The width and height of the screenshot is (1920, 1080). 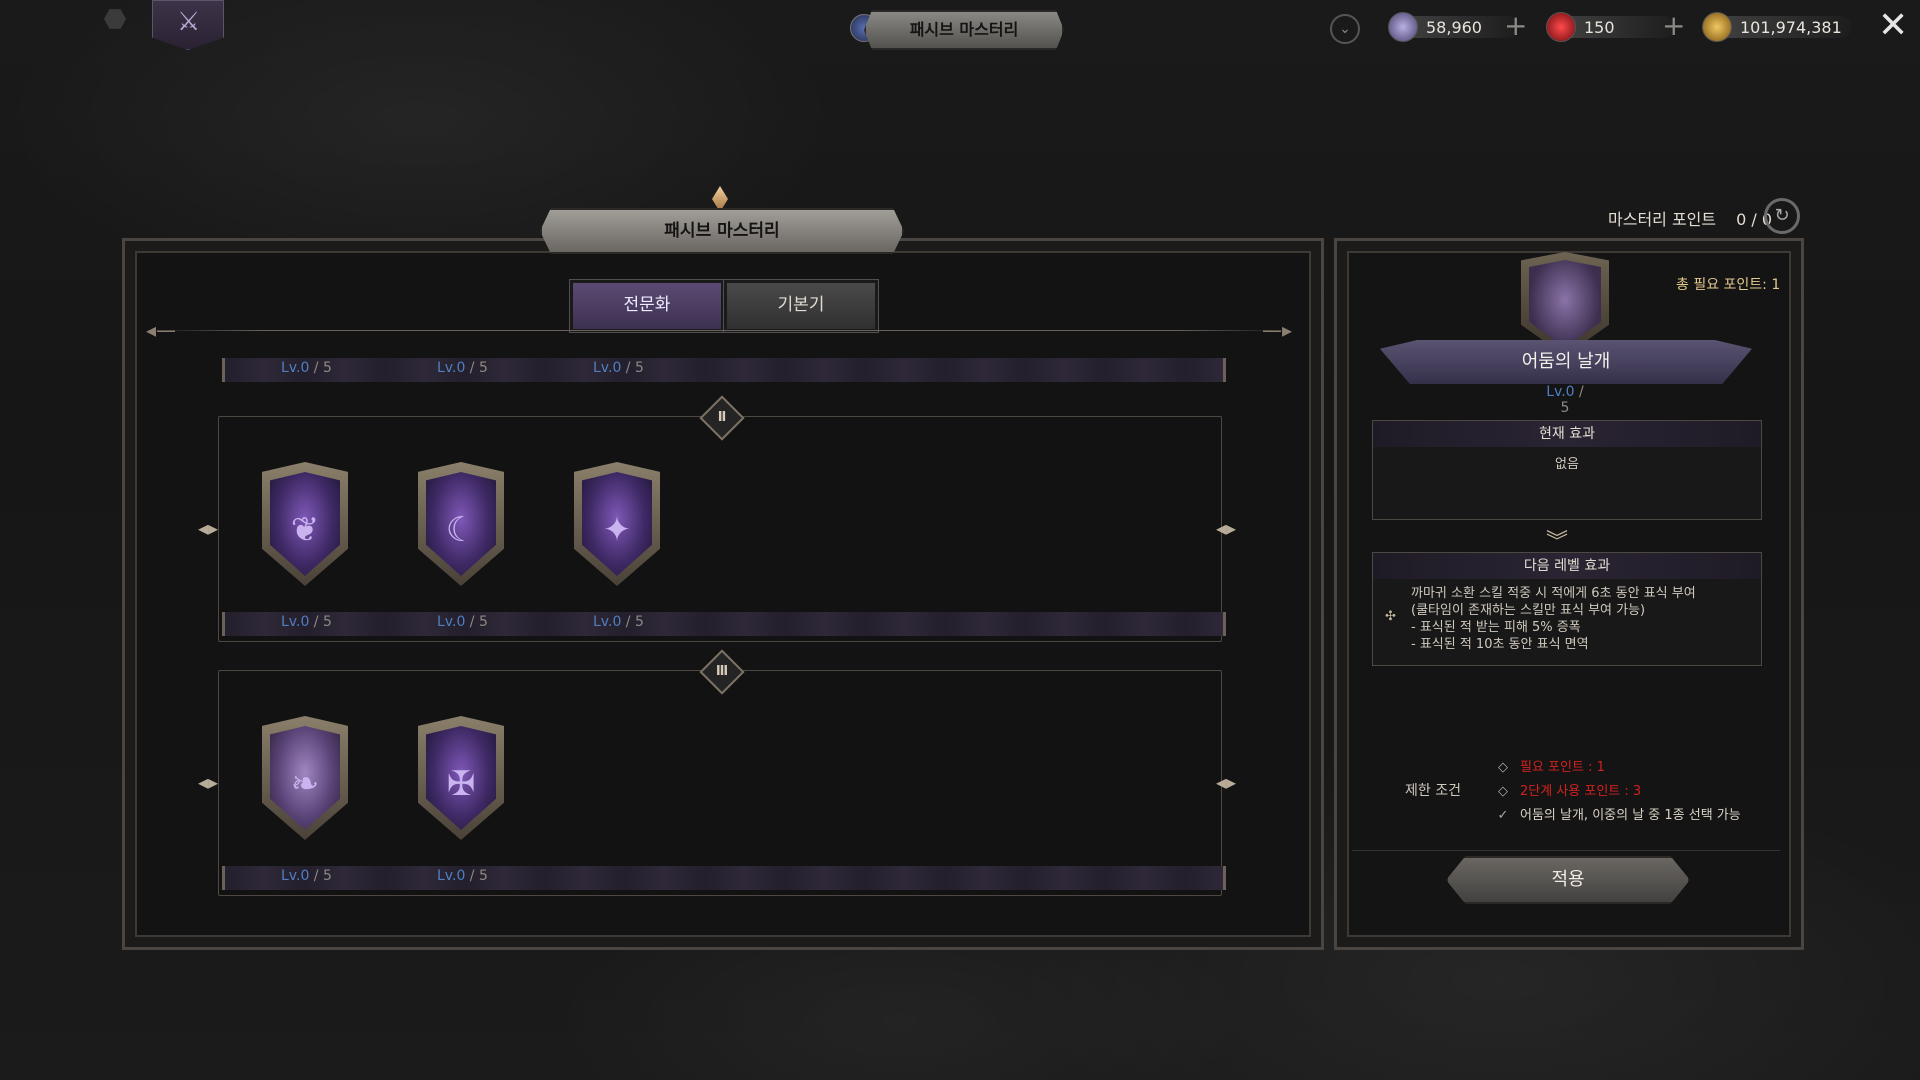 I want to click on add-ruby-button: +, so click(x=1673, y=26).